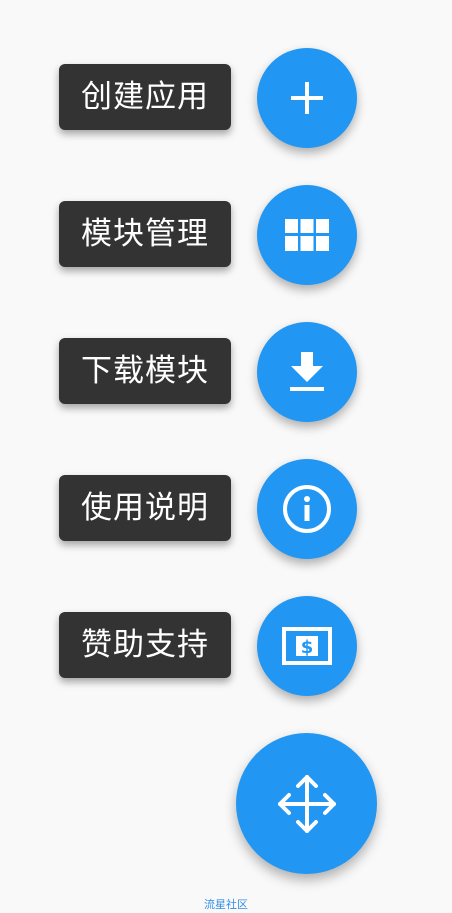 This screenshot has height=913, width=452. I want to click on module-manage-button, so click(307, 235).